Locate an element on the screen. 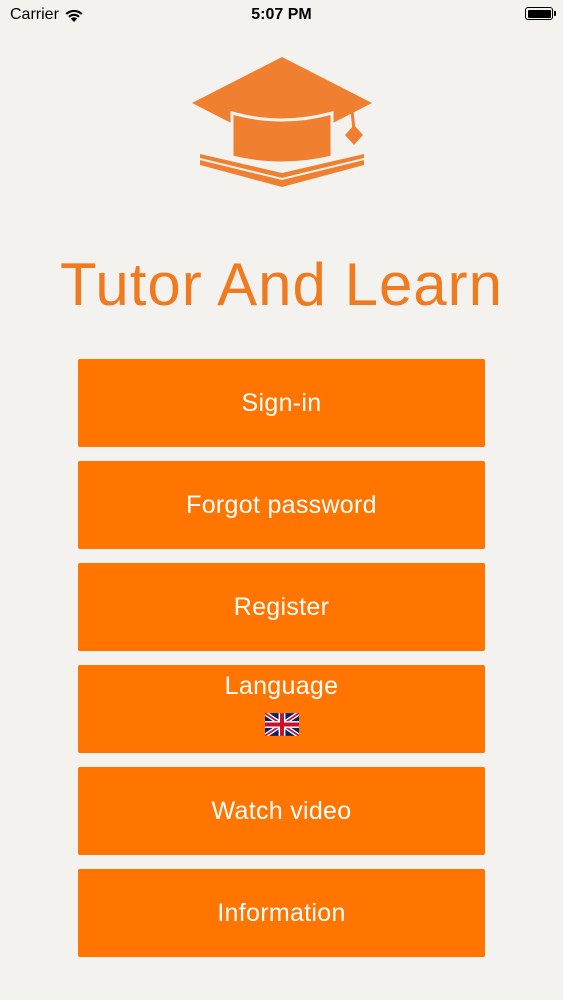  information-label: Information is located at coordinates (281, 912).